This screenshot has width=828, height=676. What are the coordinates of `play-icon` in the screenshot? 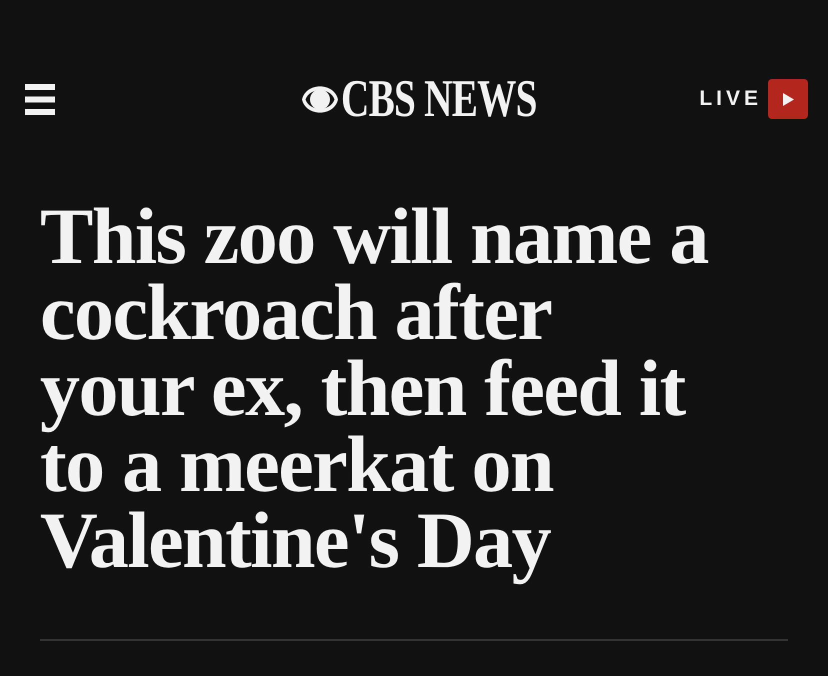 It's located at (788, 99).